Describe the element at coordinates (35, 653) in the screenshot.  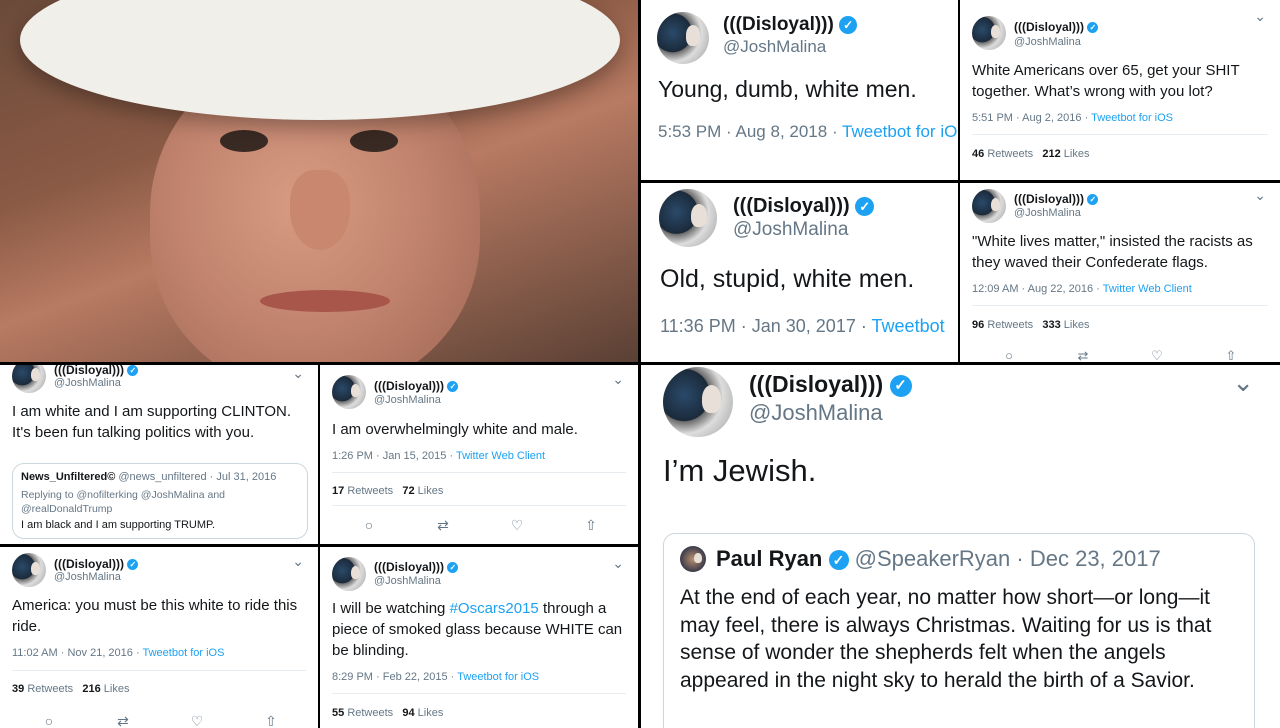
I see `tweet-time: 11:02 AM` at that location.